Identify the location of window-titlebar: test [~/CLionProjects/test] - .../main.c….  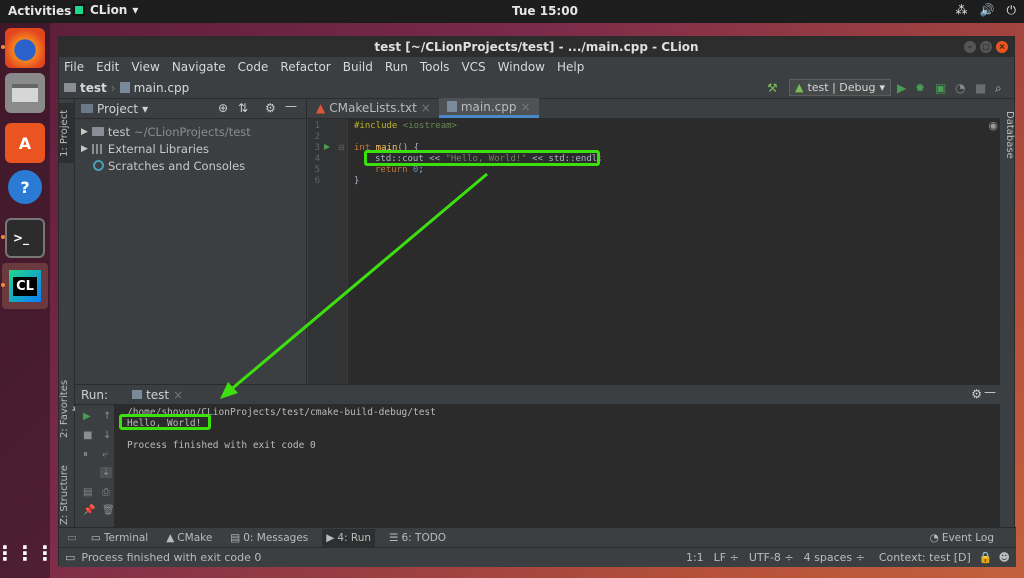
(536, 47).